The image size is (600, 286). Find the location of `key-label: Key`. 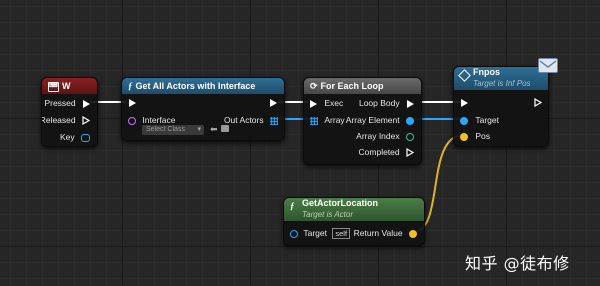

key-label: Key is located at coordinates (67, 137).